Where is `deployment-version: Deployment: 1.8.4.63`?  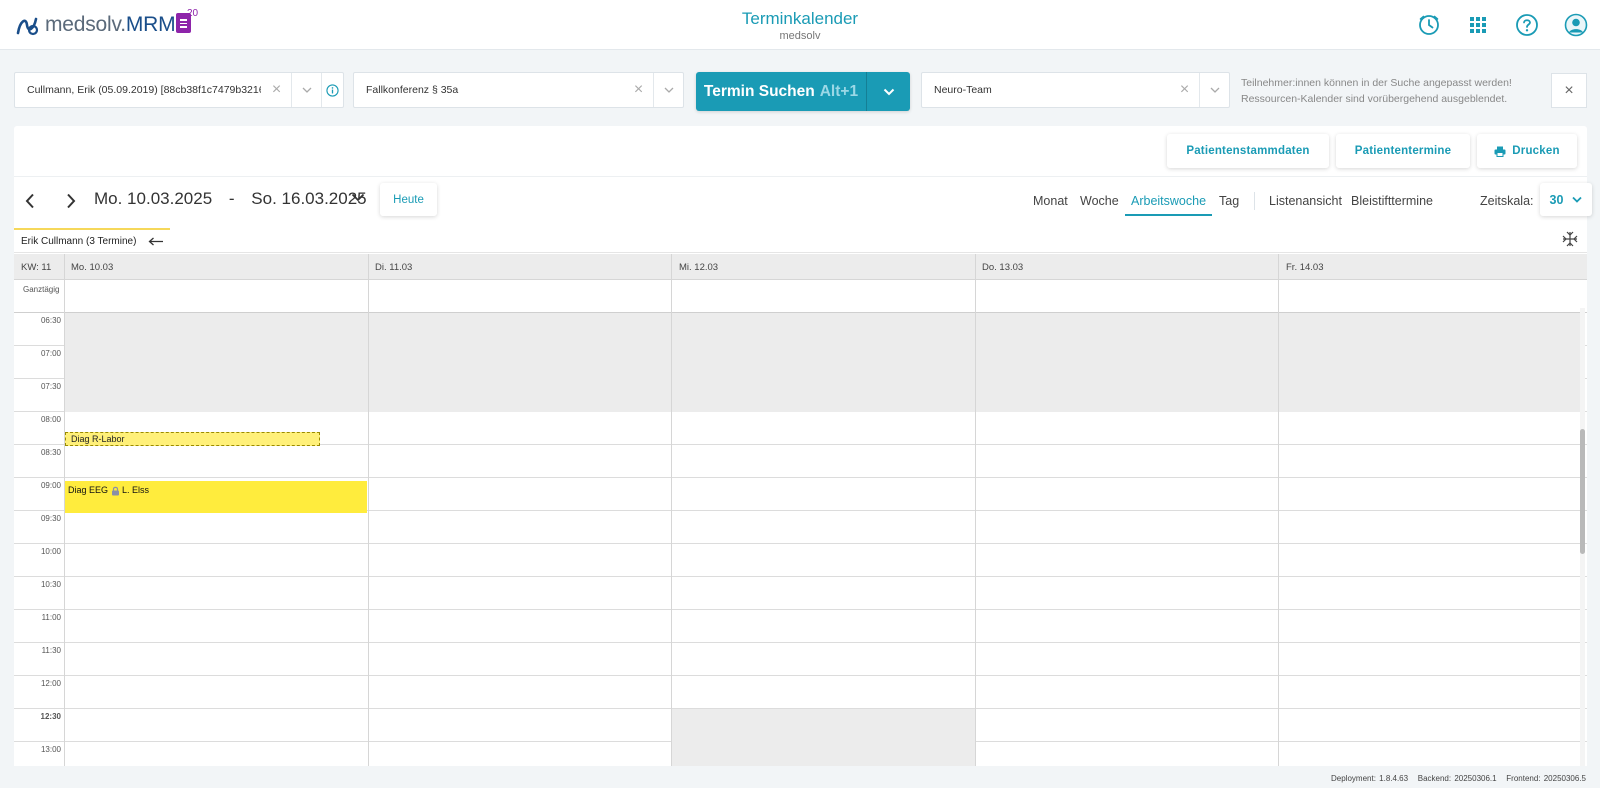 deployment-version: Deployment: 1.8.4.63 is located at coordinates (1370, 778).